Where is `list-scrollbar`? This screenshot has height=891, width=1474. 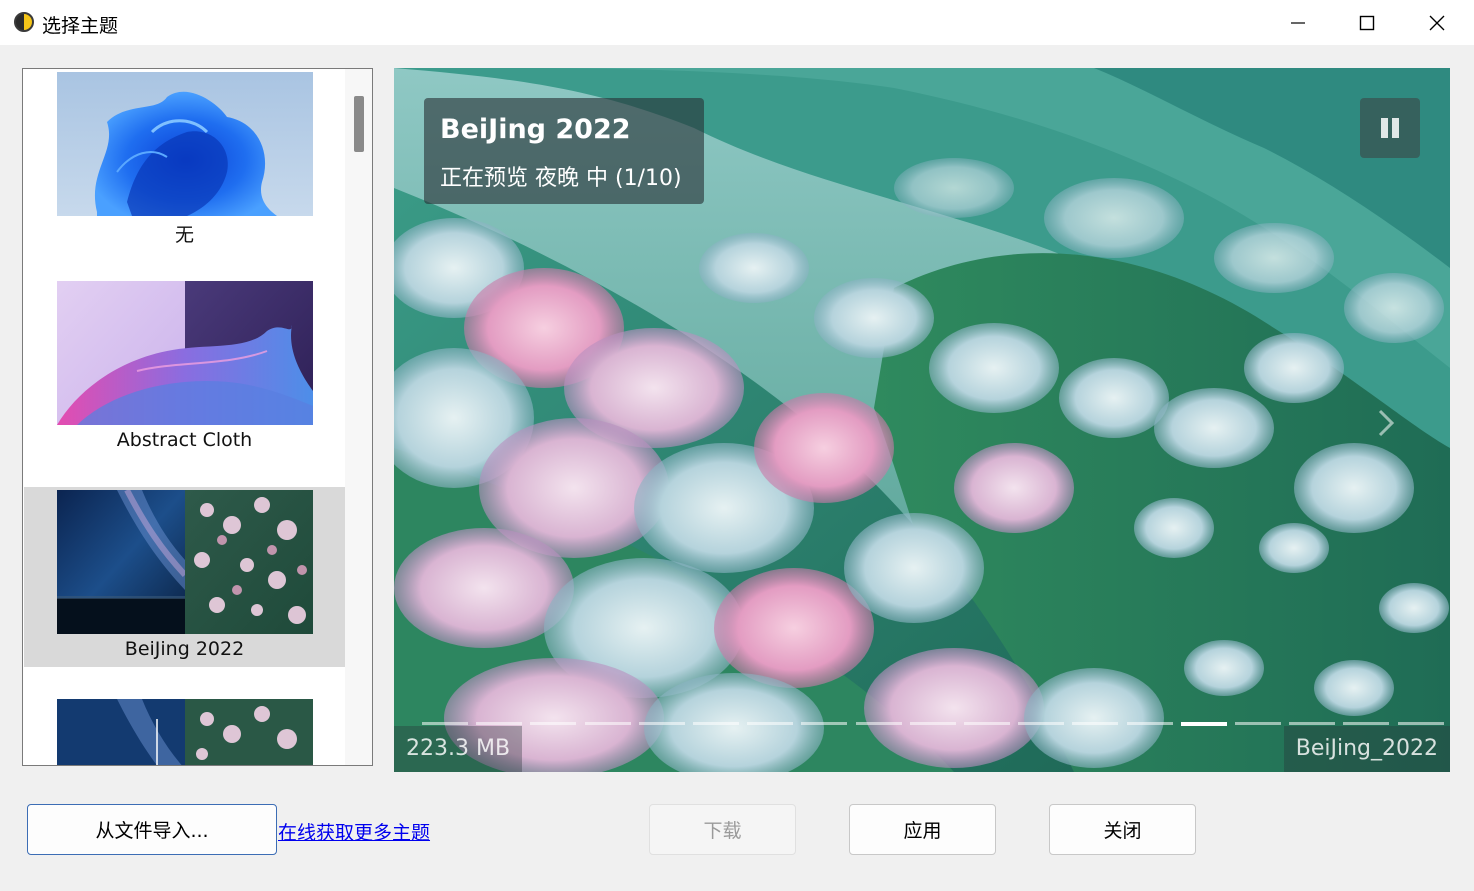
list-scrollbar is located at coordinates (358, 417).